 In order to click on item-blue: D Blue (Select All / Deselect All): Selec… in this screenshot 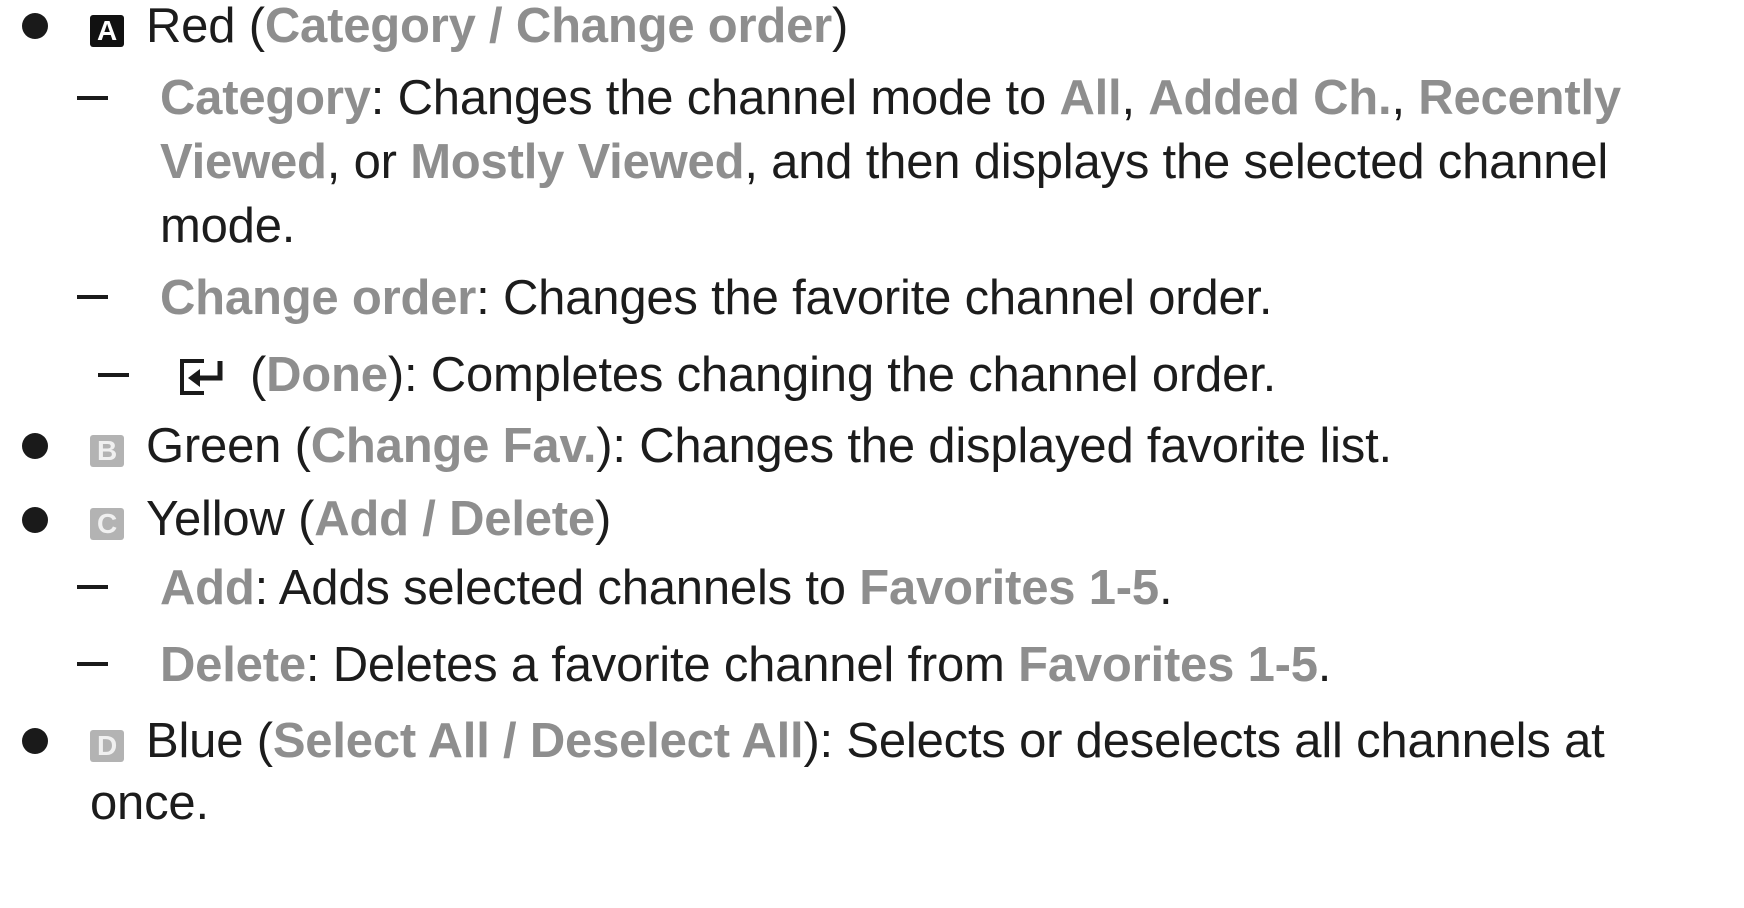, I will do `click(847, 741)`.